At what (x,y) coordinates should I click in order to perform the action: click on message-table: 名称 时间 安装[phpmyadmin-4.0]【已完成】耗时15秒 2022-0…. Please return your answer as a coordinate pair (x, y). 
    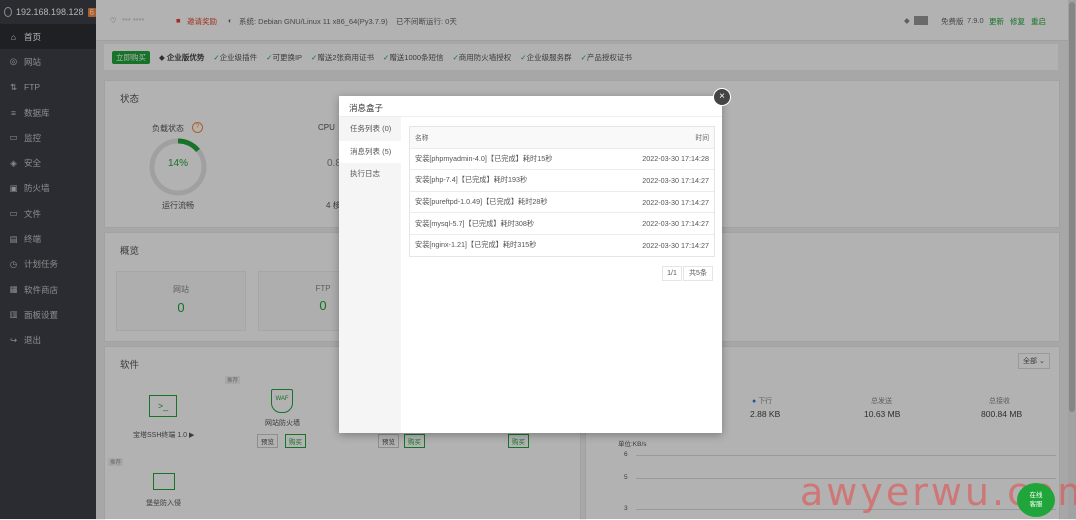
    Looking at the image, I should click on (562, 191).